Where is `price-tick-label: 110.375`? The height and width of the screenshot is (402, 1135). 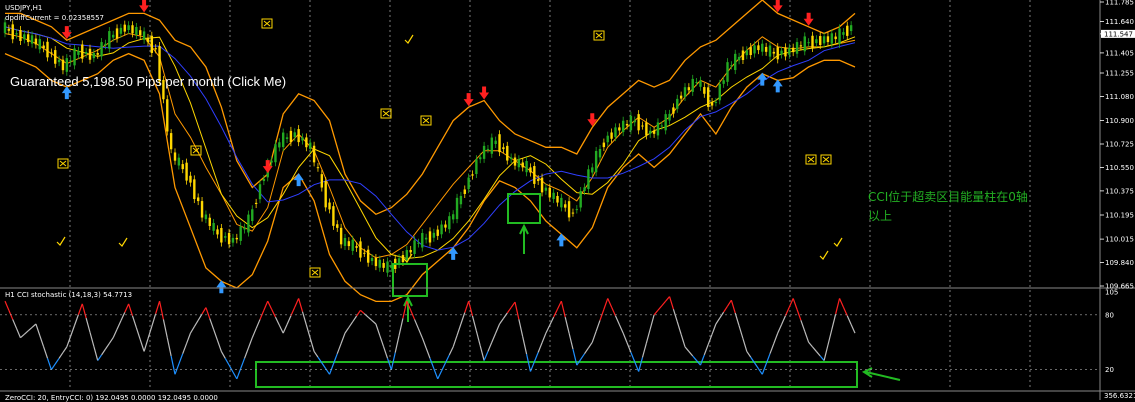 price-tick-label: 110.375 is located at coordinates (1119, 191).